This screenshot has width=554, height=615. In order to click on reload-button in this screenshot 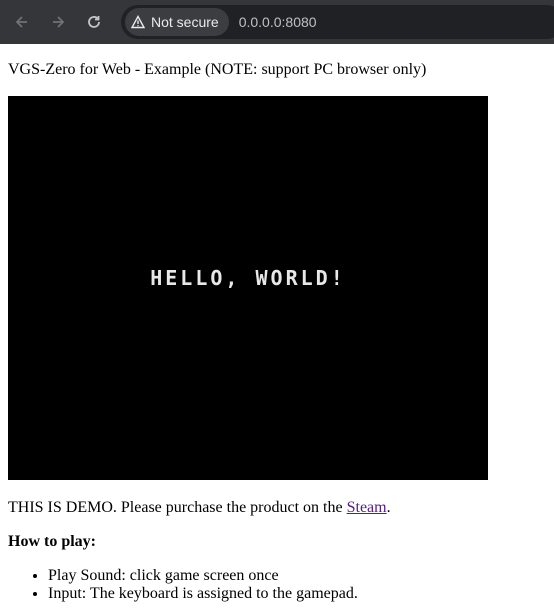, I will do `click(94, 22)`.